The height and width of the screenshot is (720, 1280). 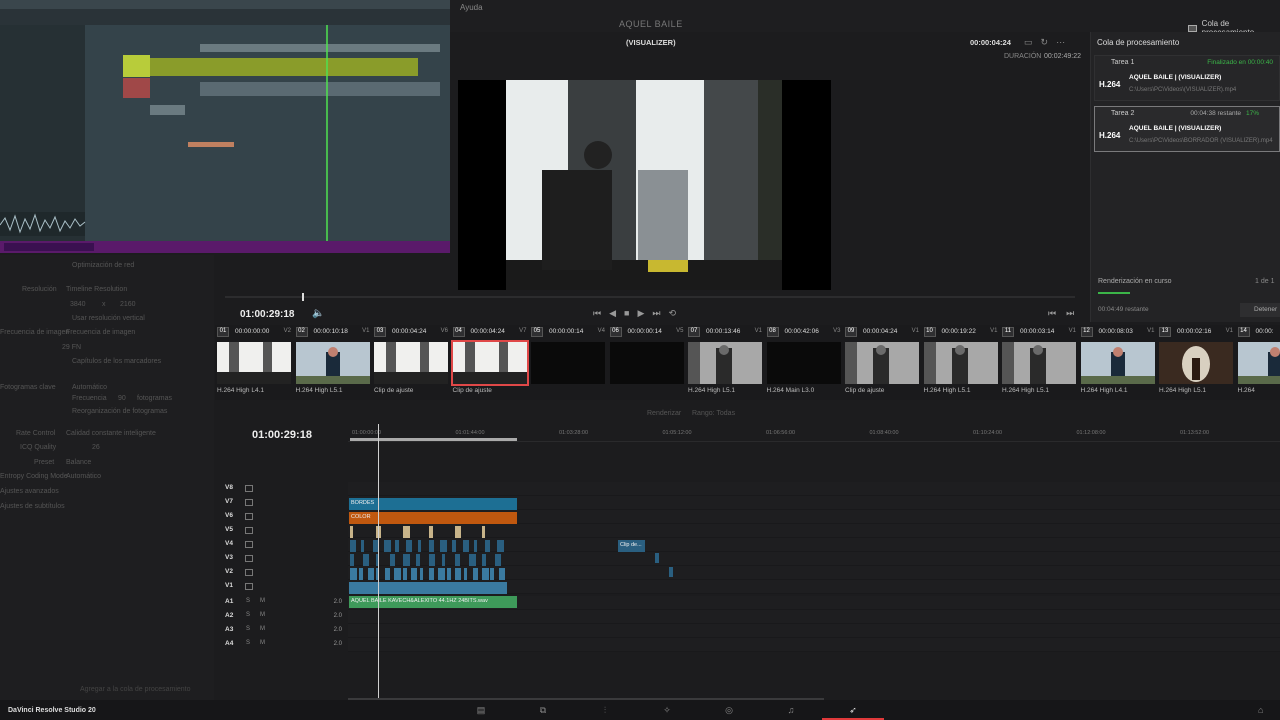 I want to click on chapters-checkbox: Capítulos de los marcadores, so click(x=116, y=361).